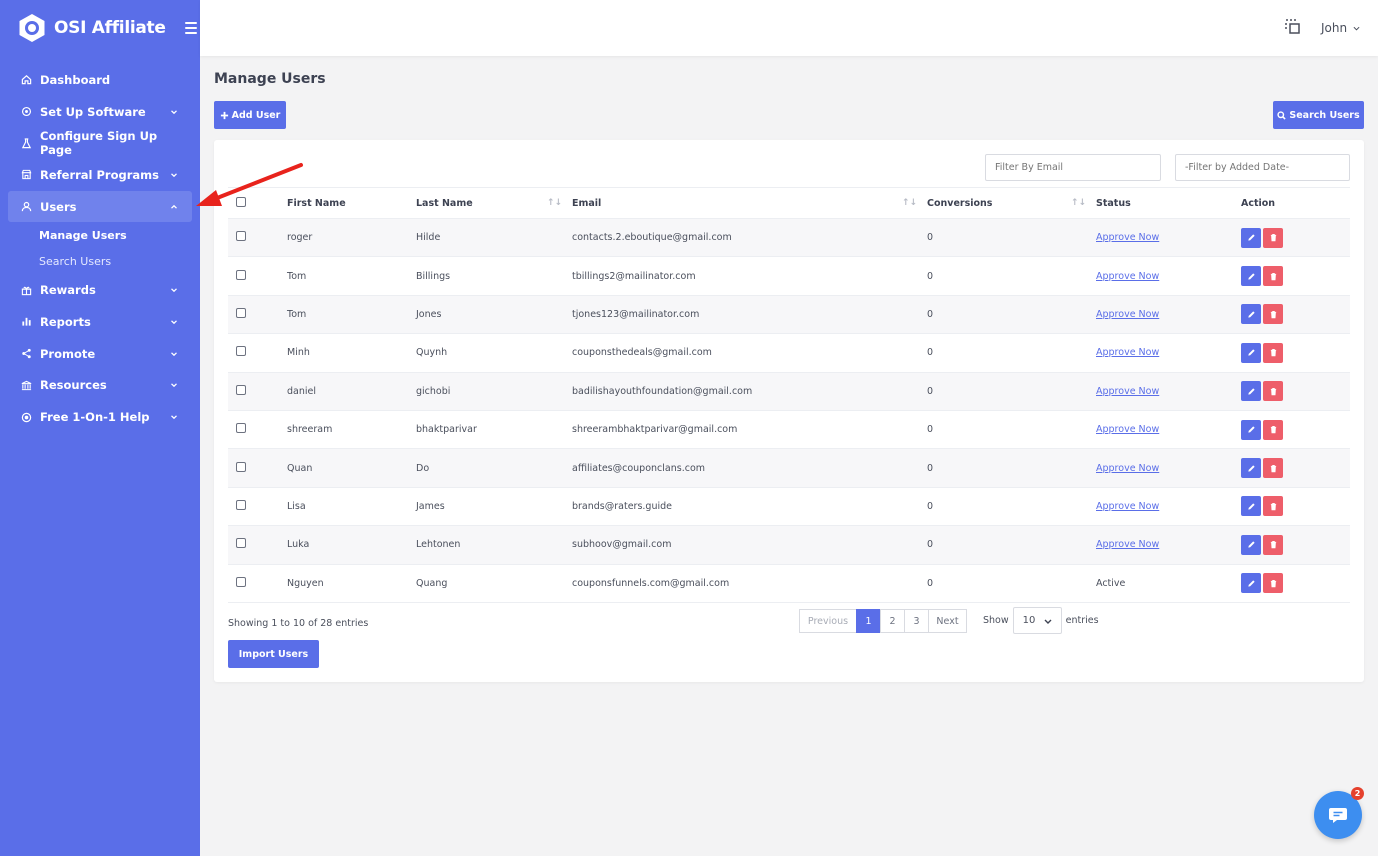 Image resolution: width=1378 pixels, height=856 pixels. I want to click on submenu-item-search-users: Search Users, so click(119, 261).